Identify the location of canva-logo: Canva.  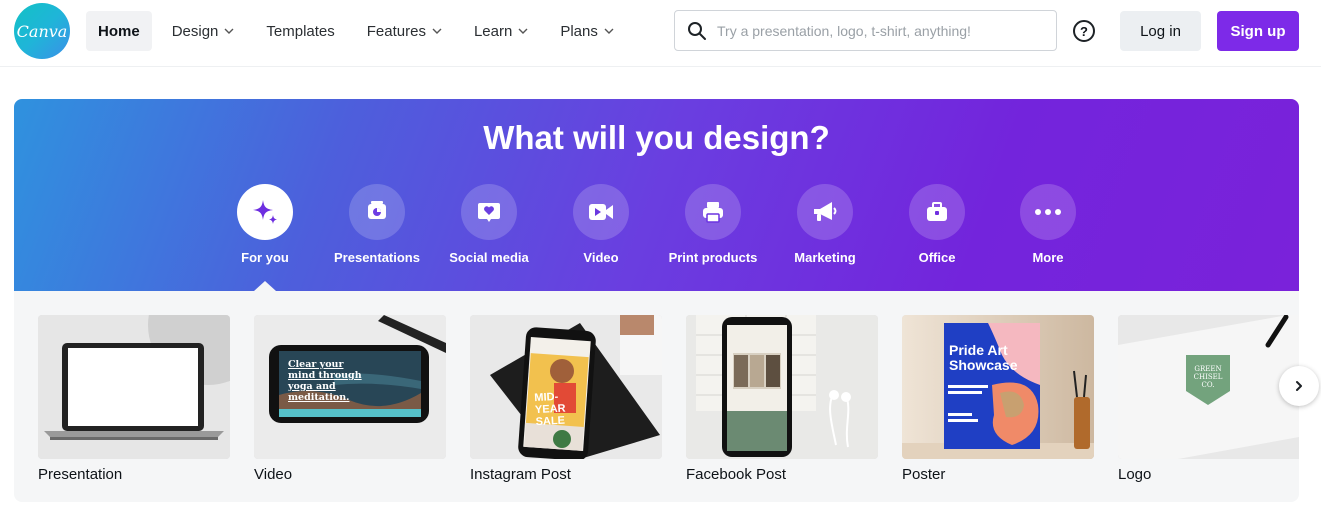
(42, 31).